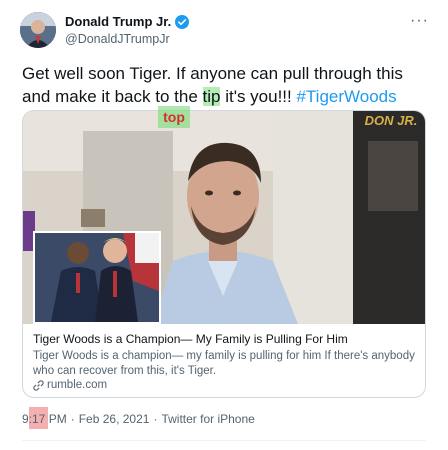 The image size is (448, 450). What do you see at coordinates (118, 21) in the screenshot?
I see `author-name-text: Donald Trump Jr.` at bounding box center [118, 21].